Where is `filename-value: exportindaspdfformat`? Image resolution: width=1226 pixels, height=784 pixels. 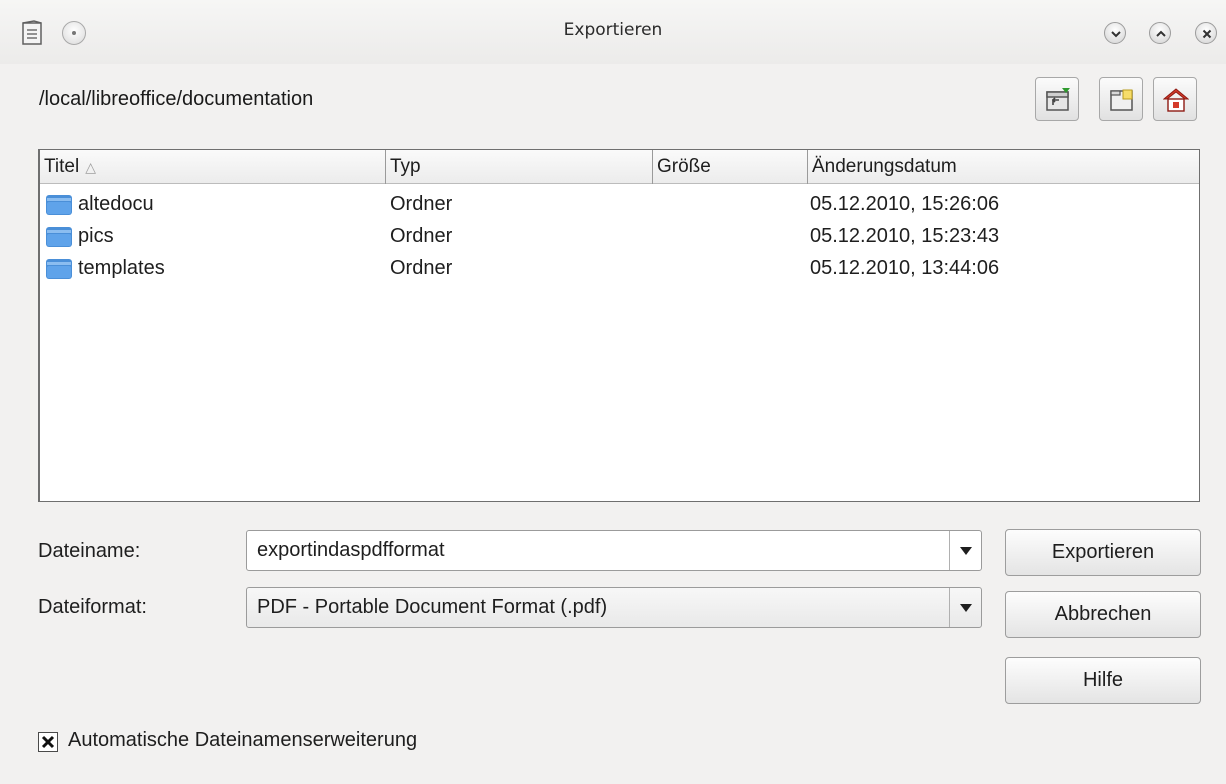 filename-value: exportindaspdfformat is located at coordinates (351, 550).